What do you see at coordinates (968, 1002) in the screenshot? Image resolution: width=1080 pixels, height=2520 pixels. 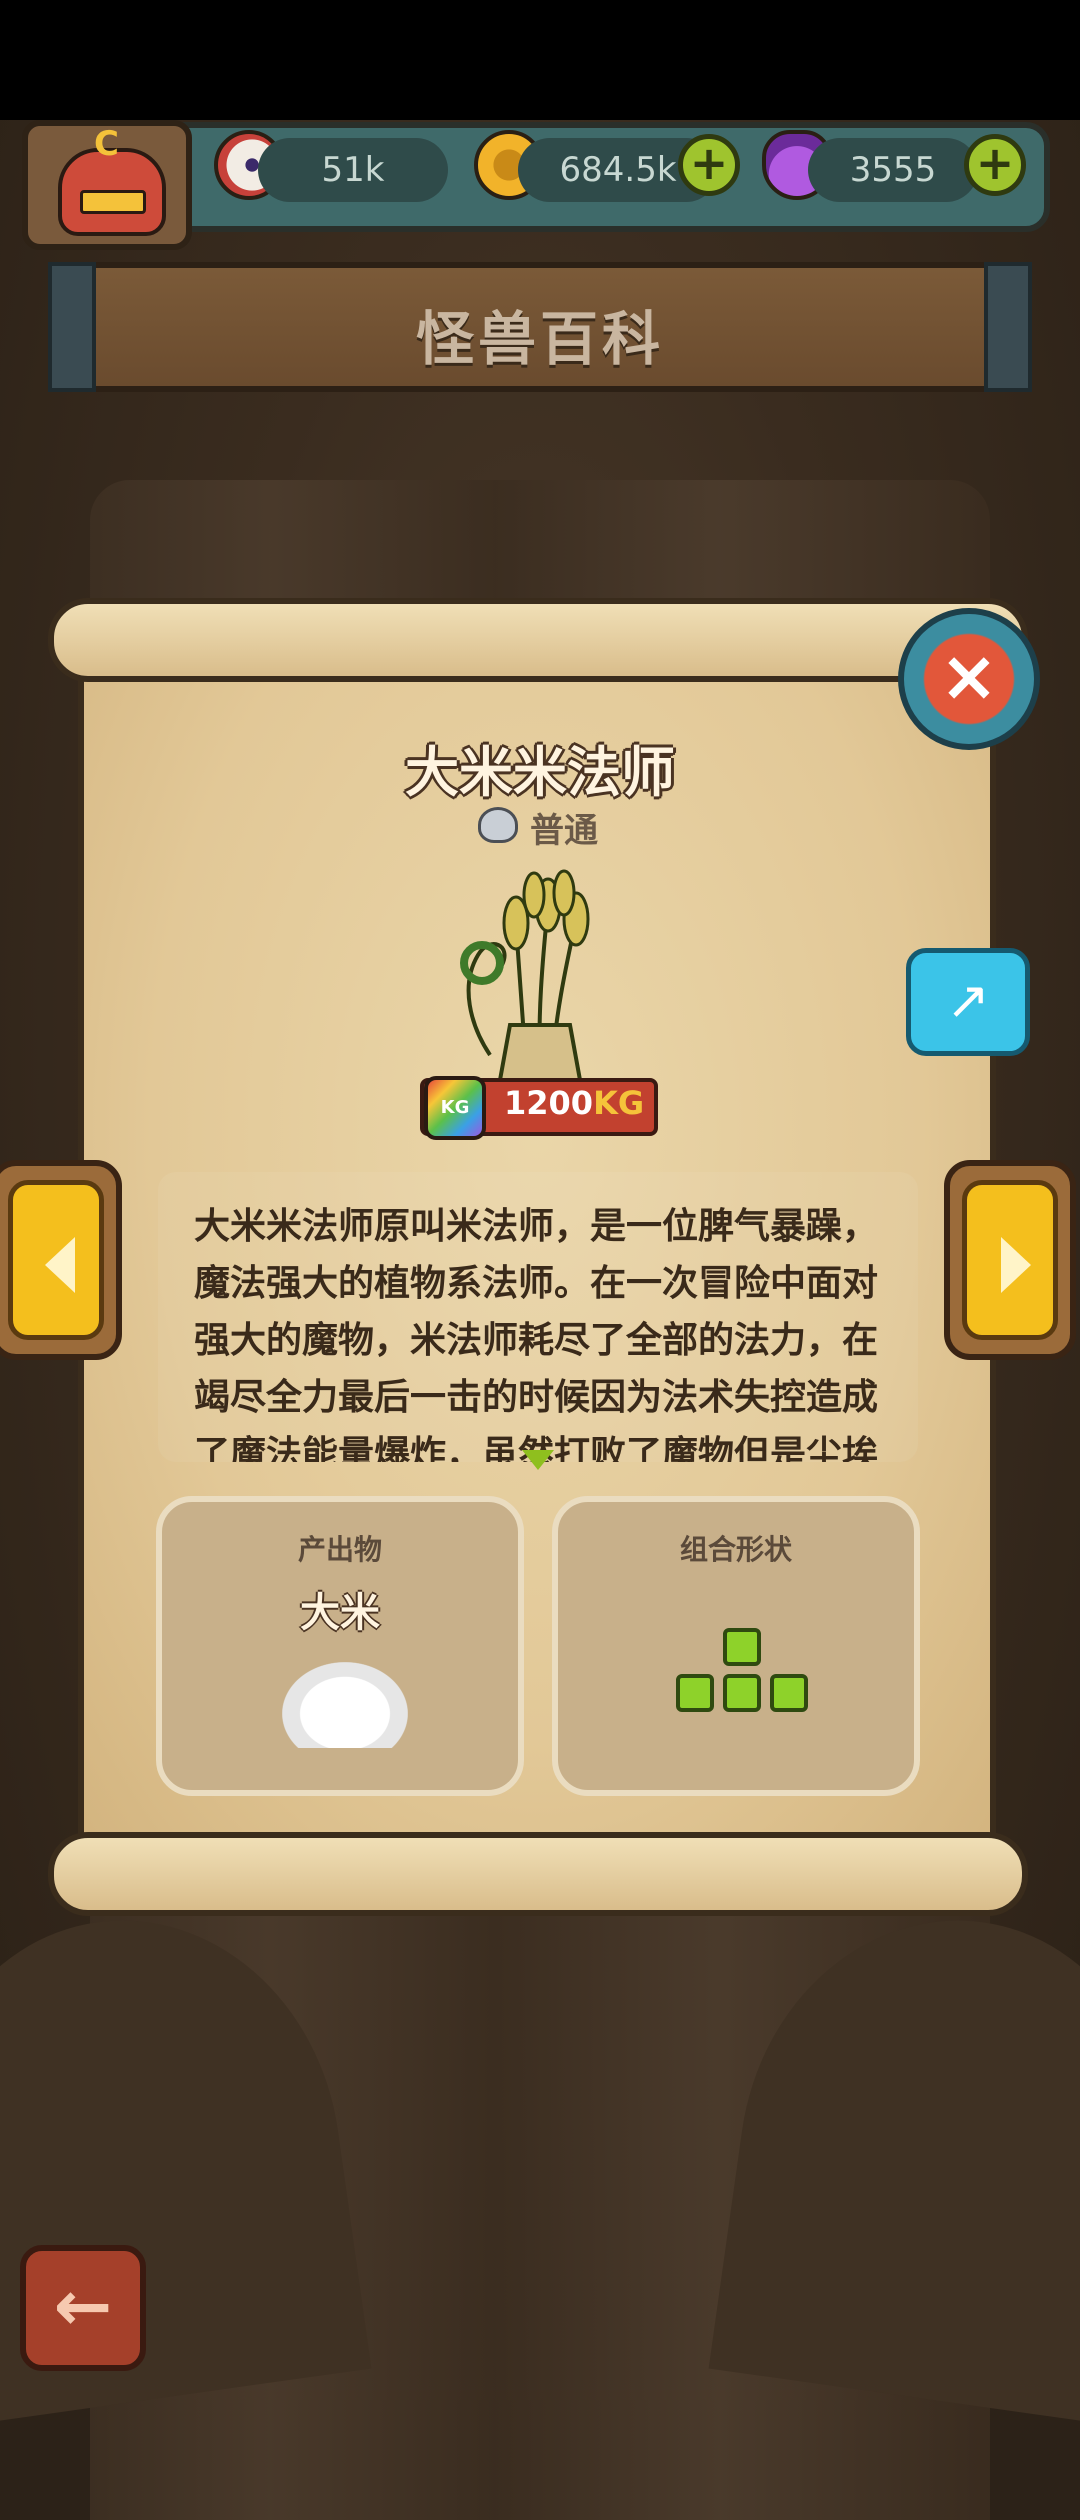 I see `share-button: ↗` at bounding box center [968, 1002].